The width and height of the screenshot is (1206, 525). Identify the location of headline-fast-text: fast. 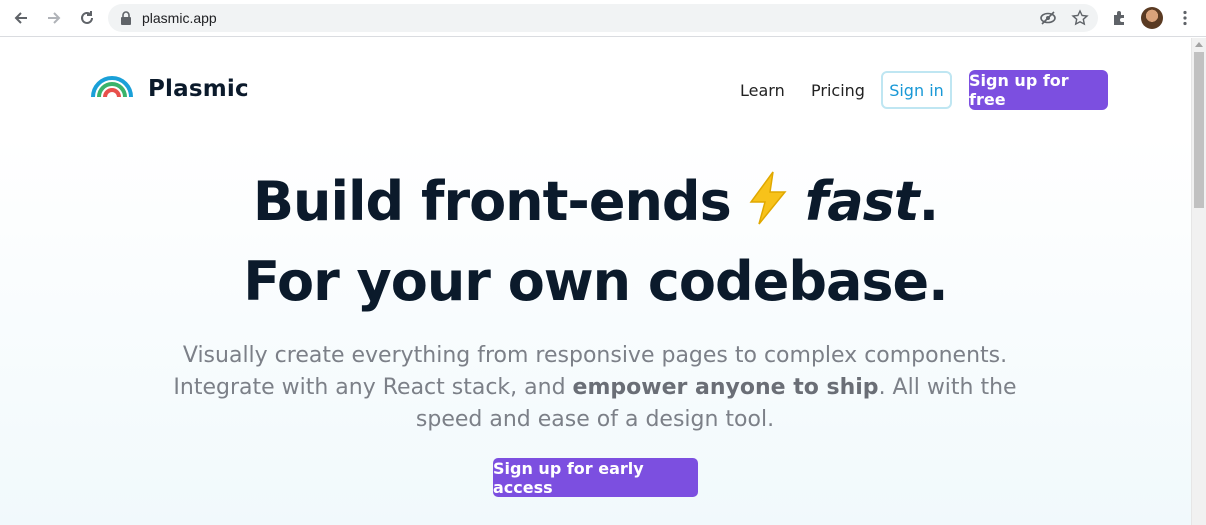
(862, 201).